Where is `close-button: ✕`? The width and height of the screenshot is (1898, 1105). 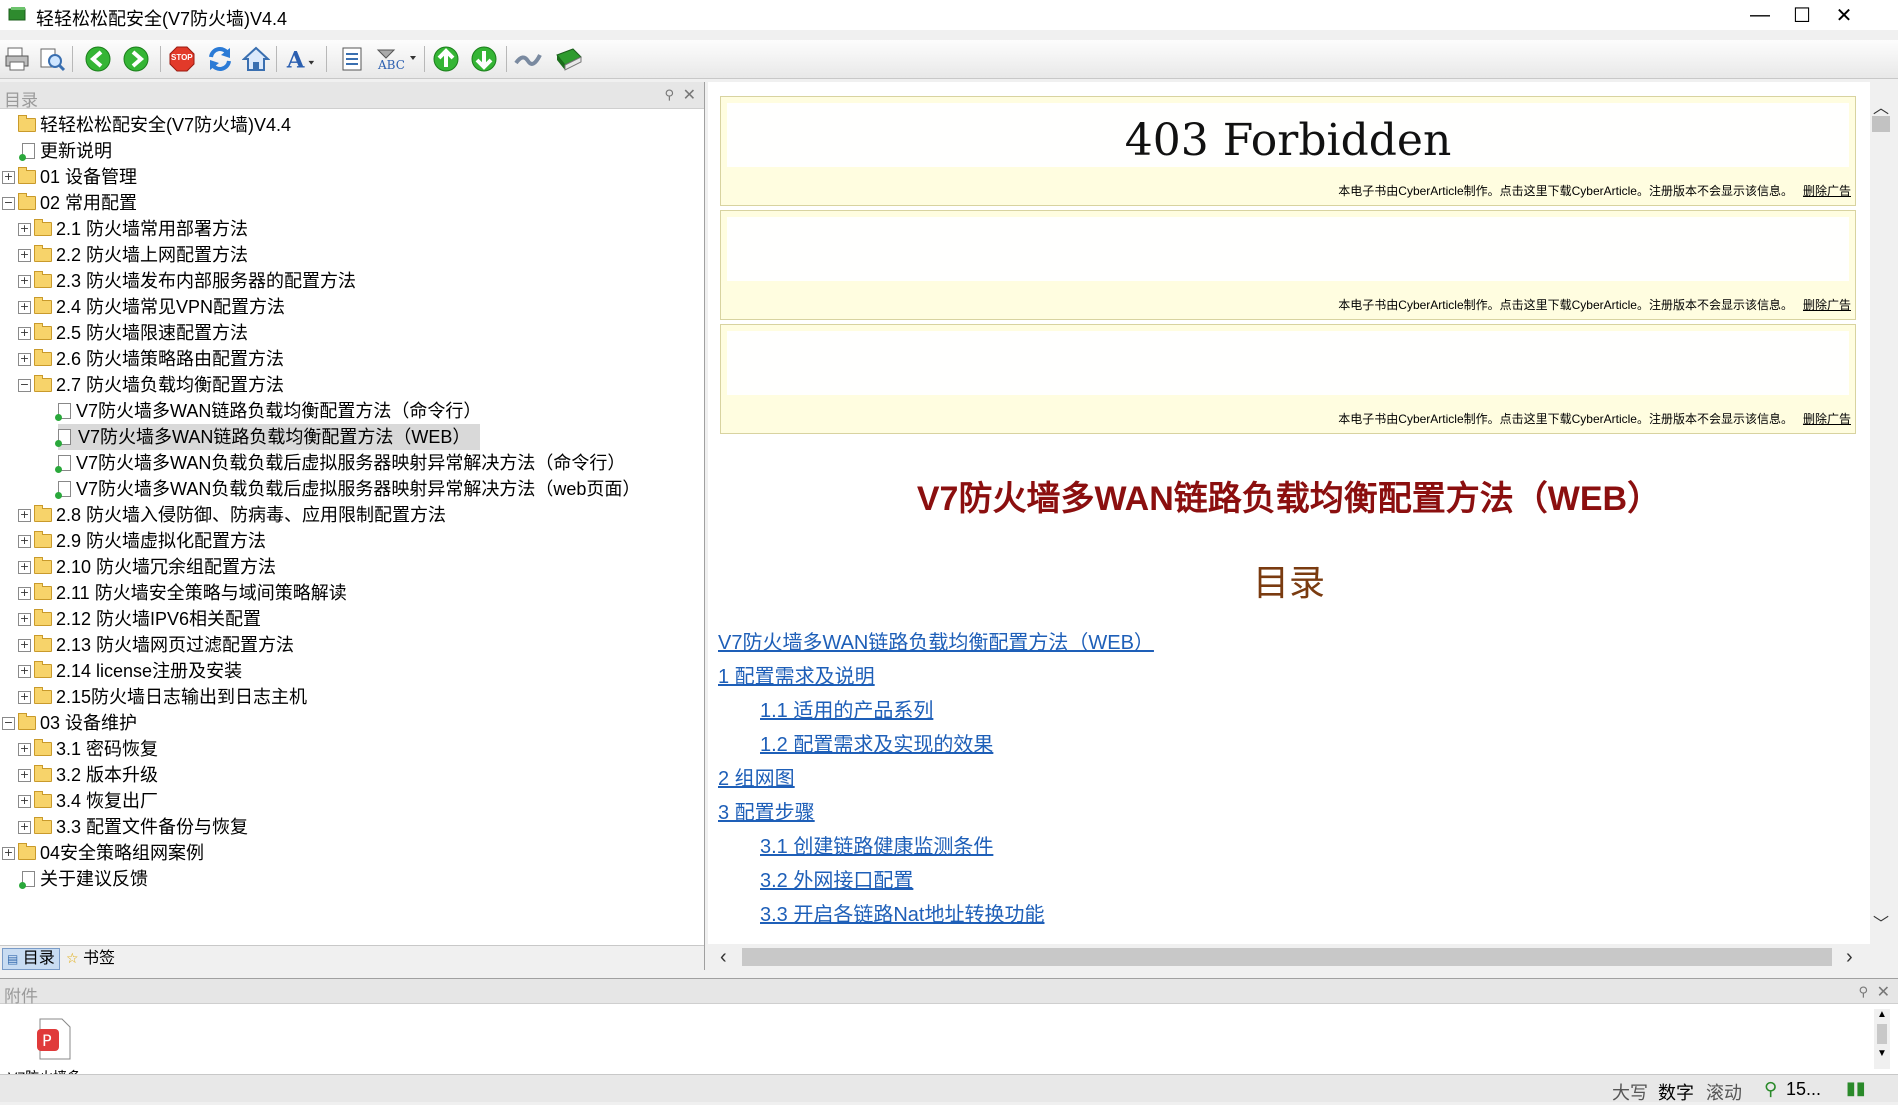
close-button: ✕ is located at coordinates (1844, 15).